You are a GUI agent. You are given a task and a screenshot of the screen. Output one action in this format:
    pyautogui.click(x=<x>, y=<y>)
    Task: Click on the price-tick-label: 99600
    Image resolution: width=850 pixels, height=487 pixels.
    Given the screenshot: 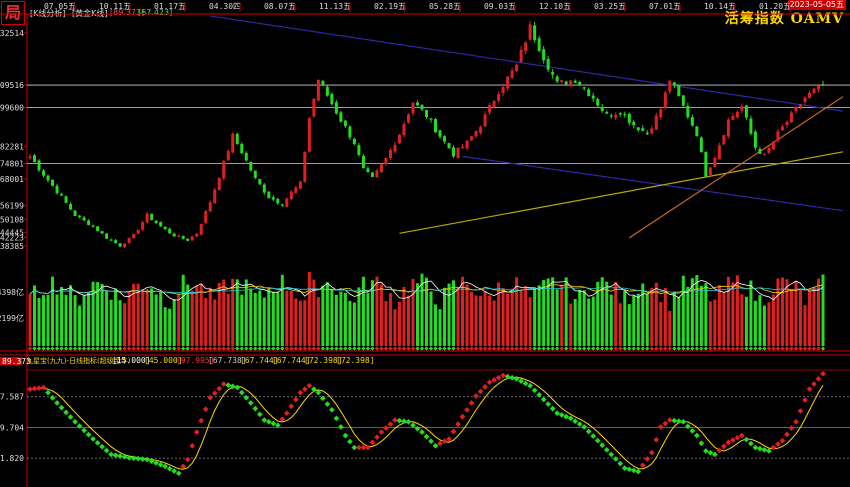 What is the action you would take?
    pyautogui.click(x=12, y=107)
    